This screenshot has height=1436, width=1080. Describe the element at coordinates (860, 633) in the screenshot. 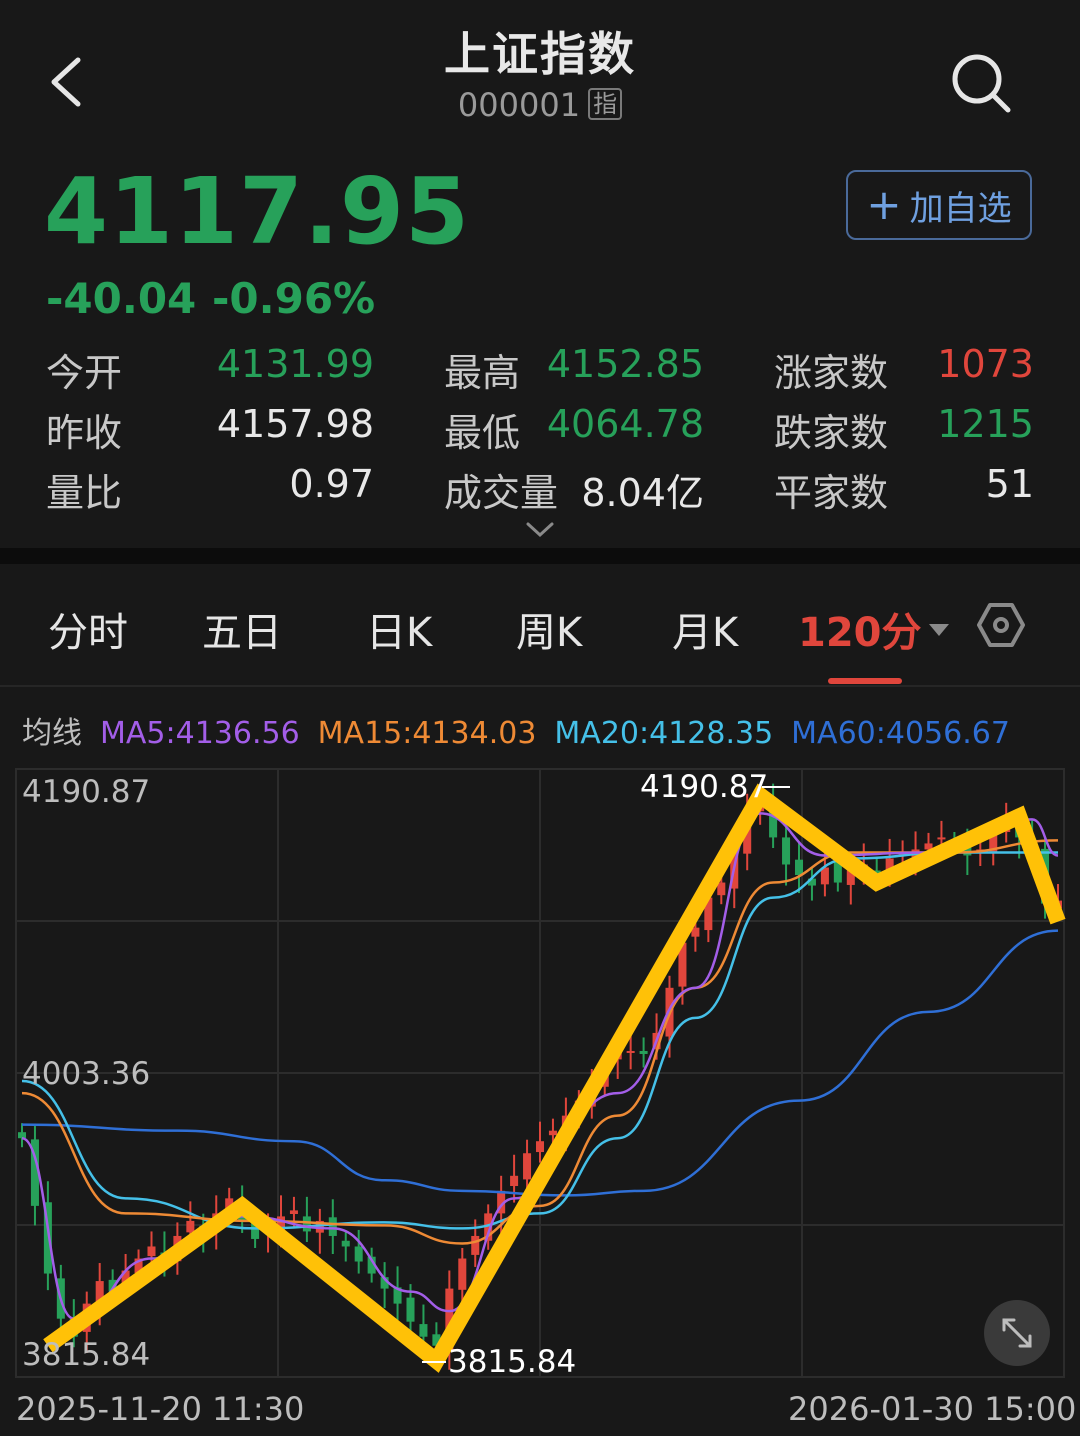

I see `tab-120min-label: 120分` at that location.